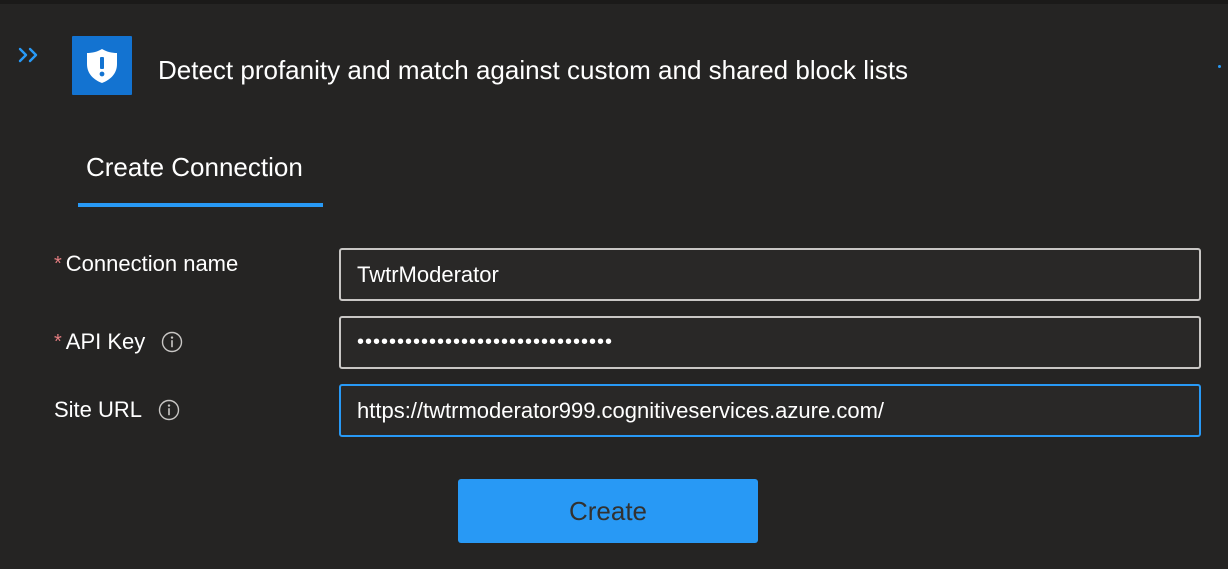  Describe the element at coordinates (608, 511) in the screenshot. I see `create-button: Create` at that location.